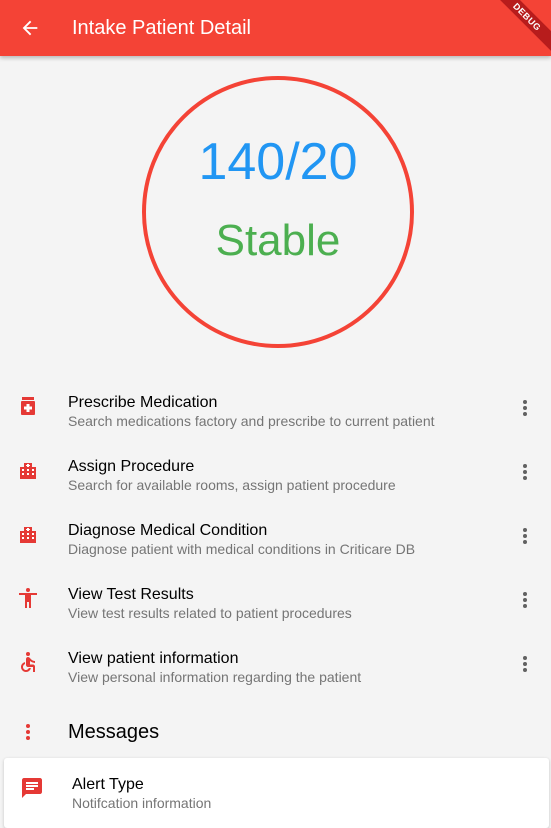 The width and height of the screenshot is (551, 828). I want to click on medication-icon, so click(28, 406).